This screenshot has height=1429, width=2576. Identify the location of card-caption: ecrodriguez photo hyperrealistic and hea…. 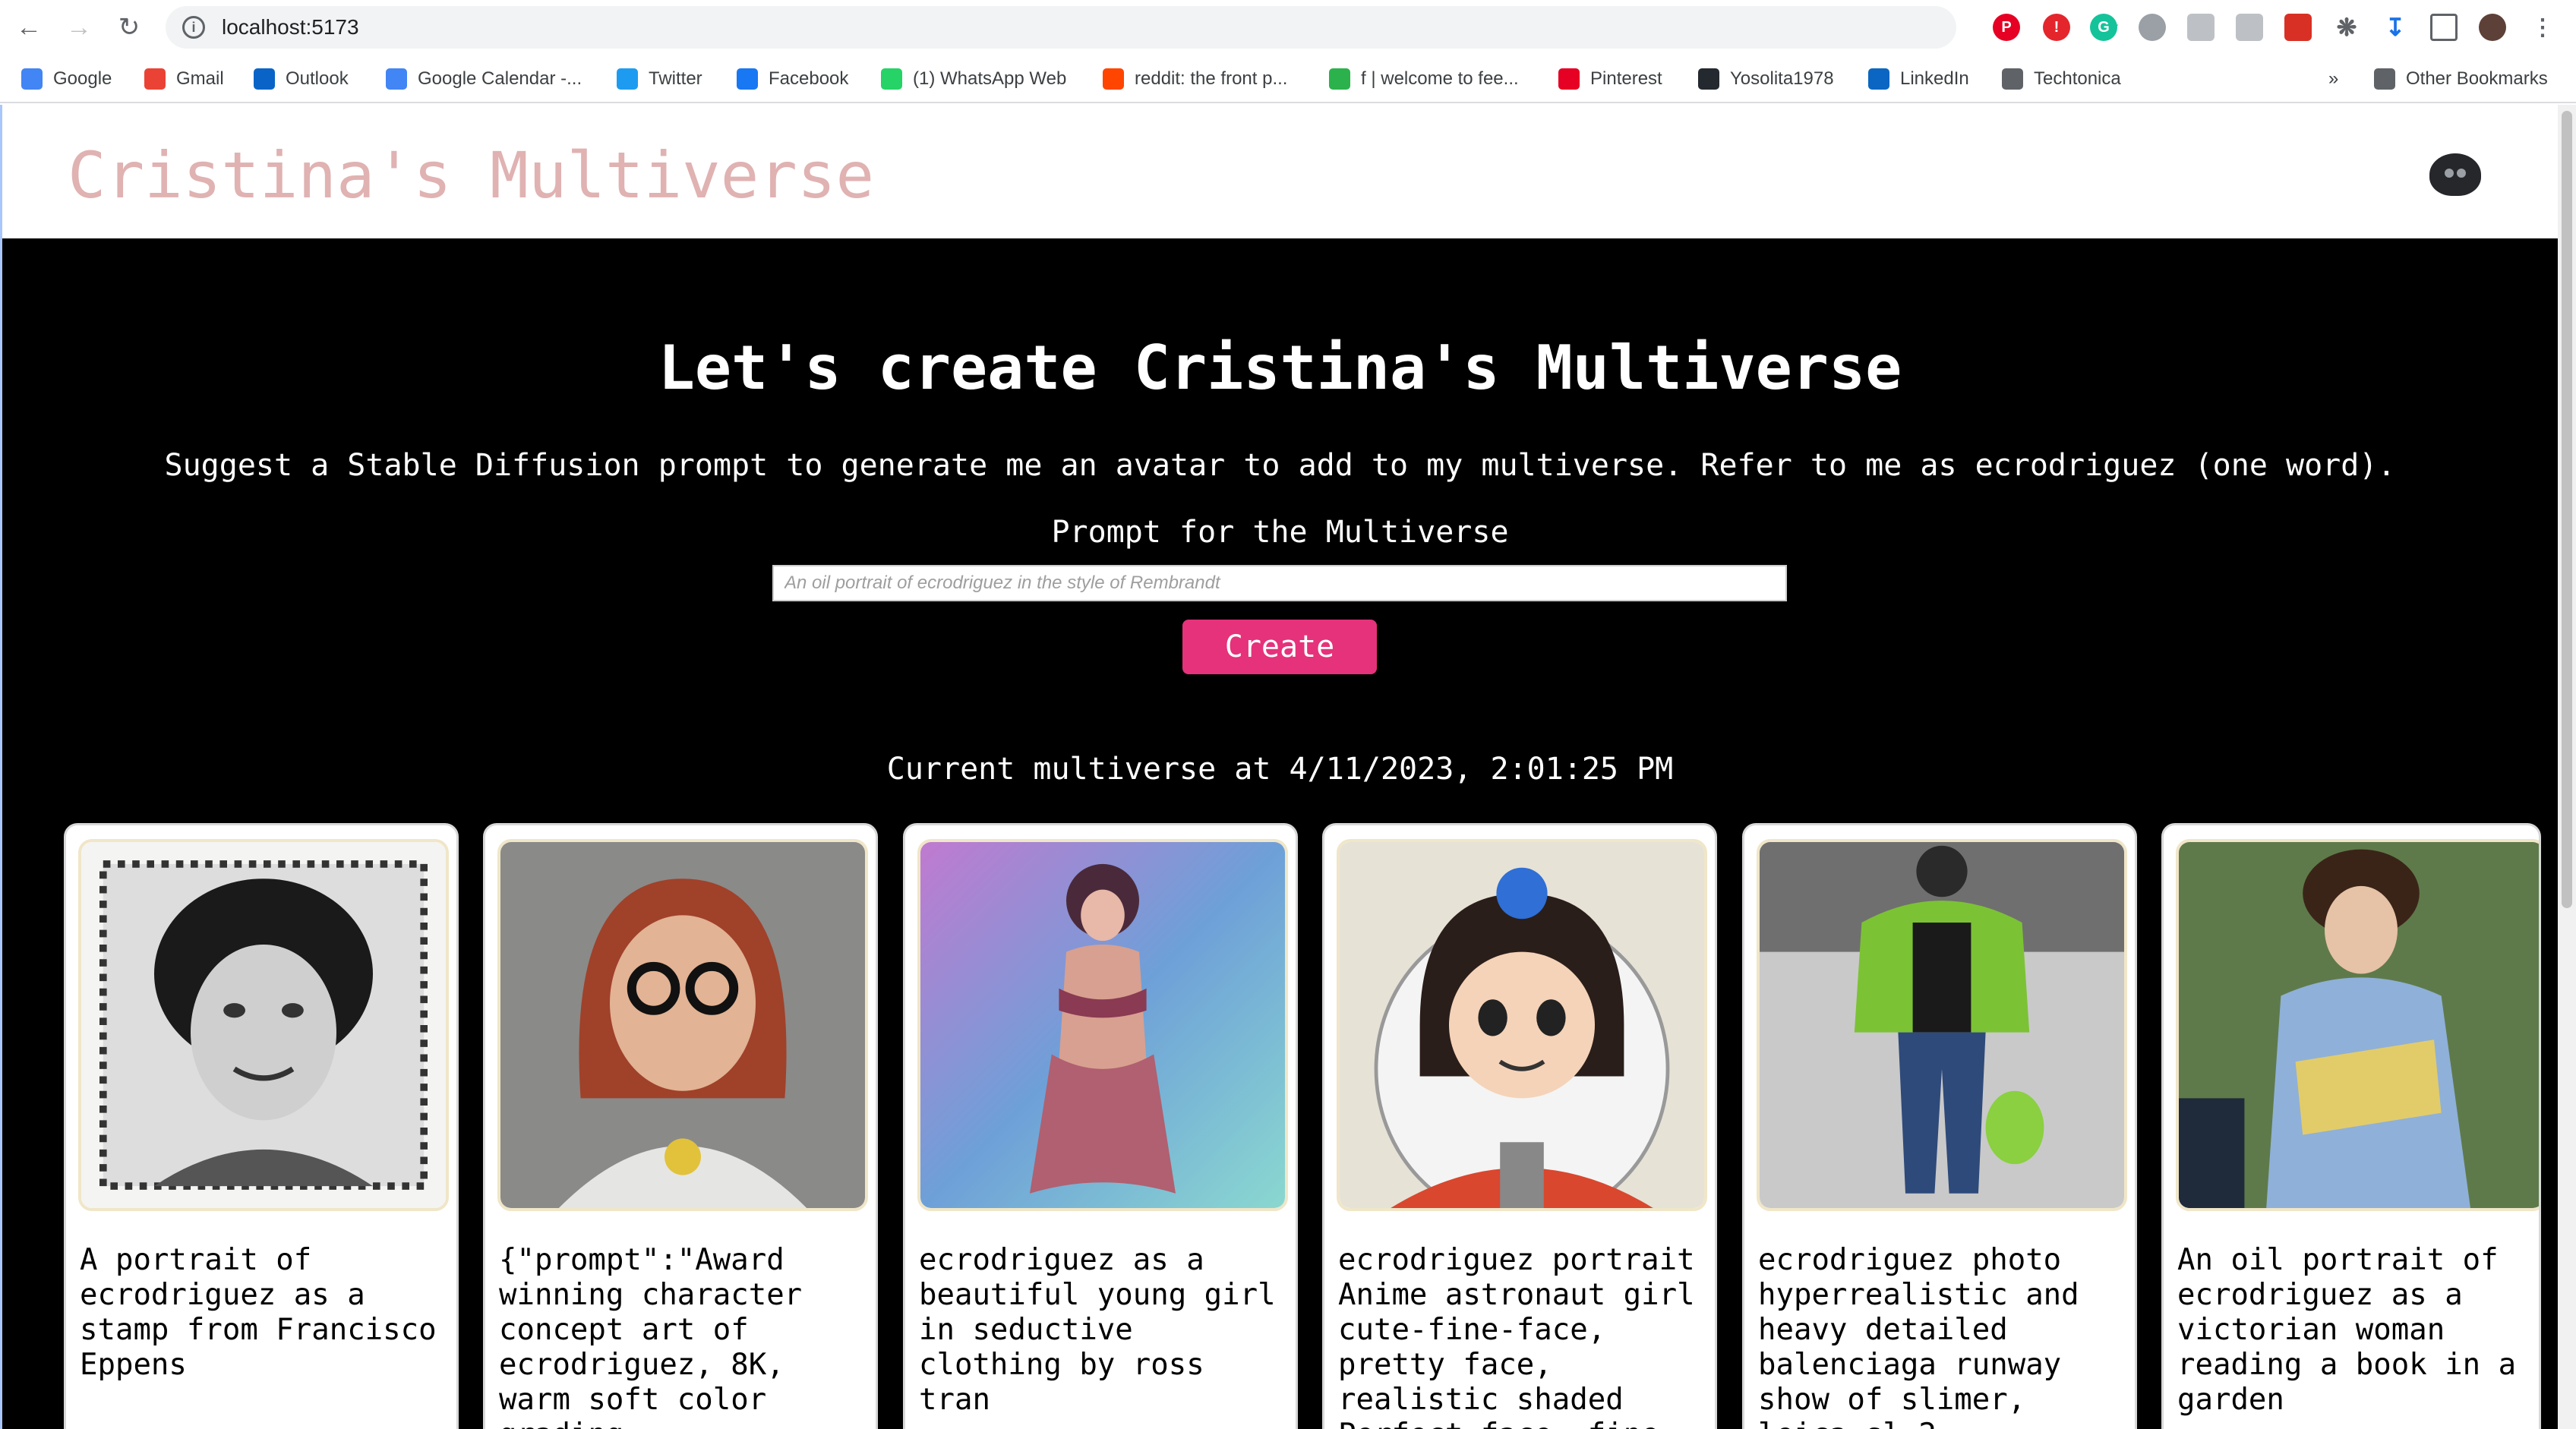
(1918, 1336).